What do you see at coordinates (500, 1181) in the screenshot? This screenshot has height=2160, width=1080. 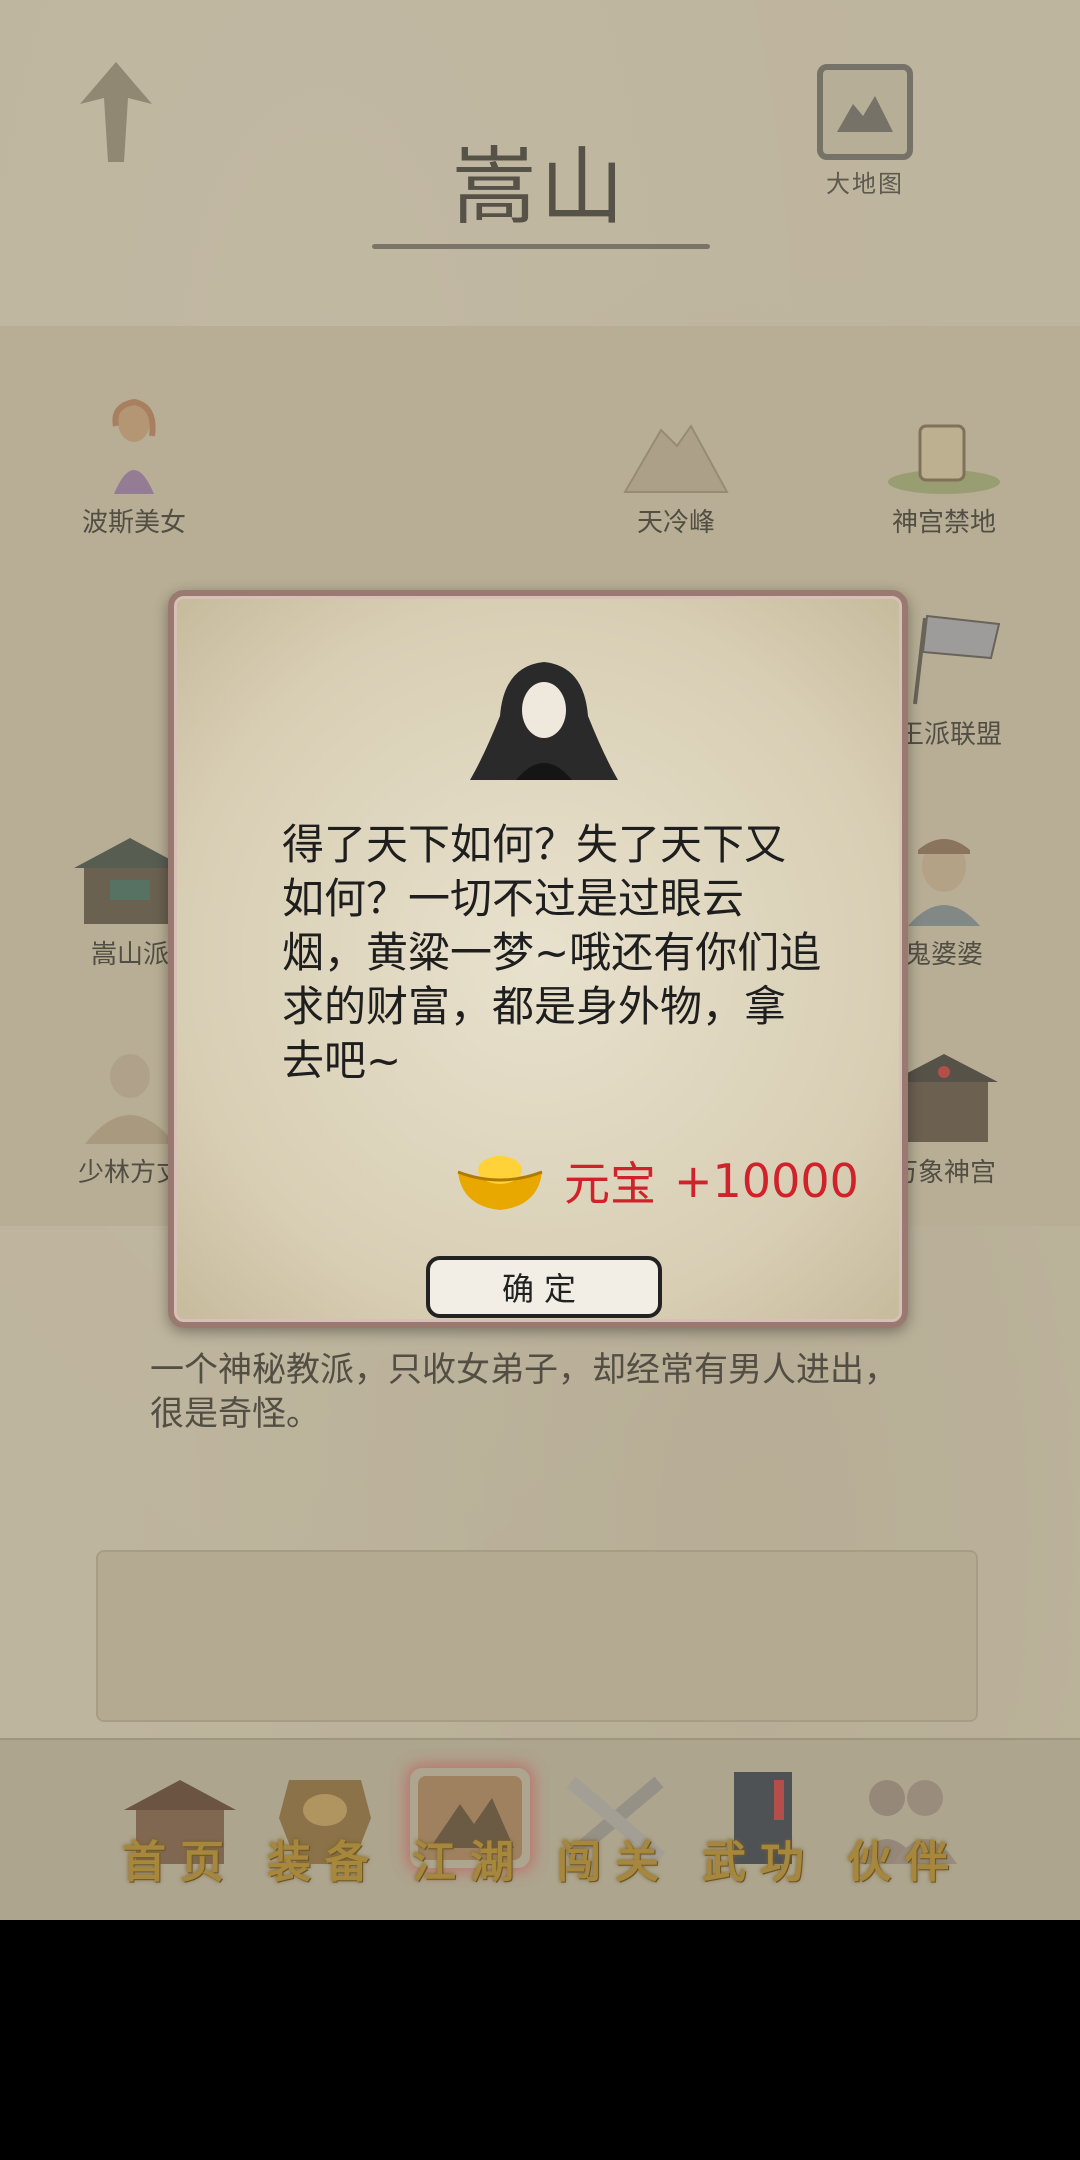 I see `gold-ingot-icon` at bounding box center [500, 1181].